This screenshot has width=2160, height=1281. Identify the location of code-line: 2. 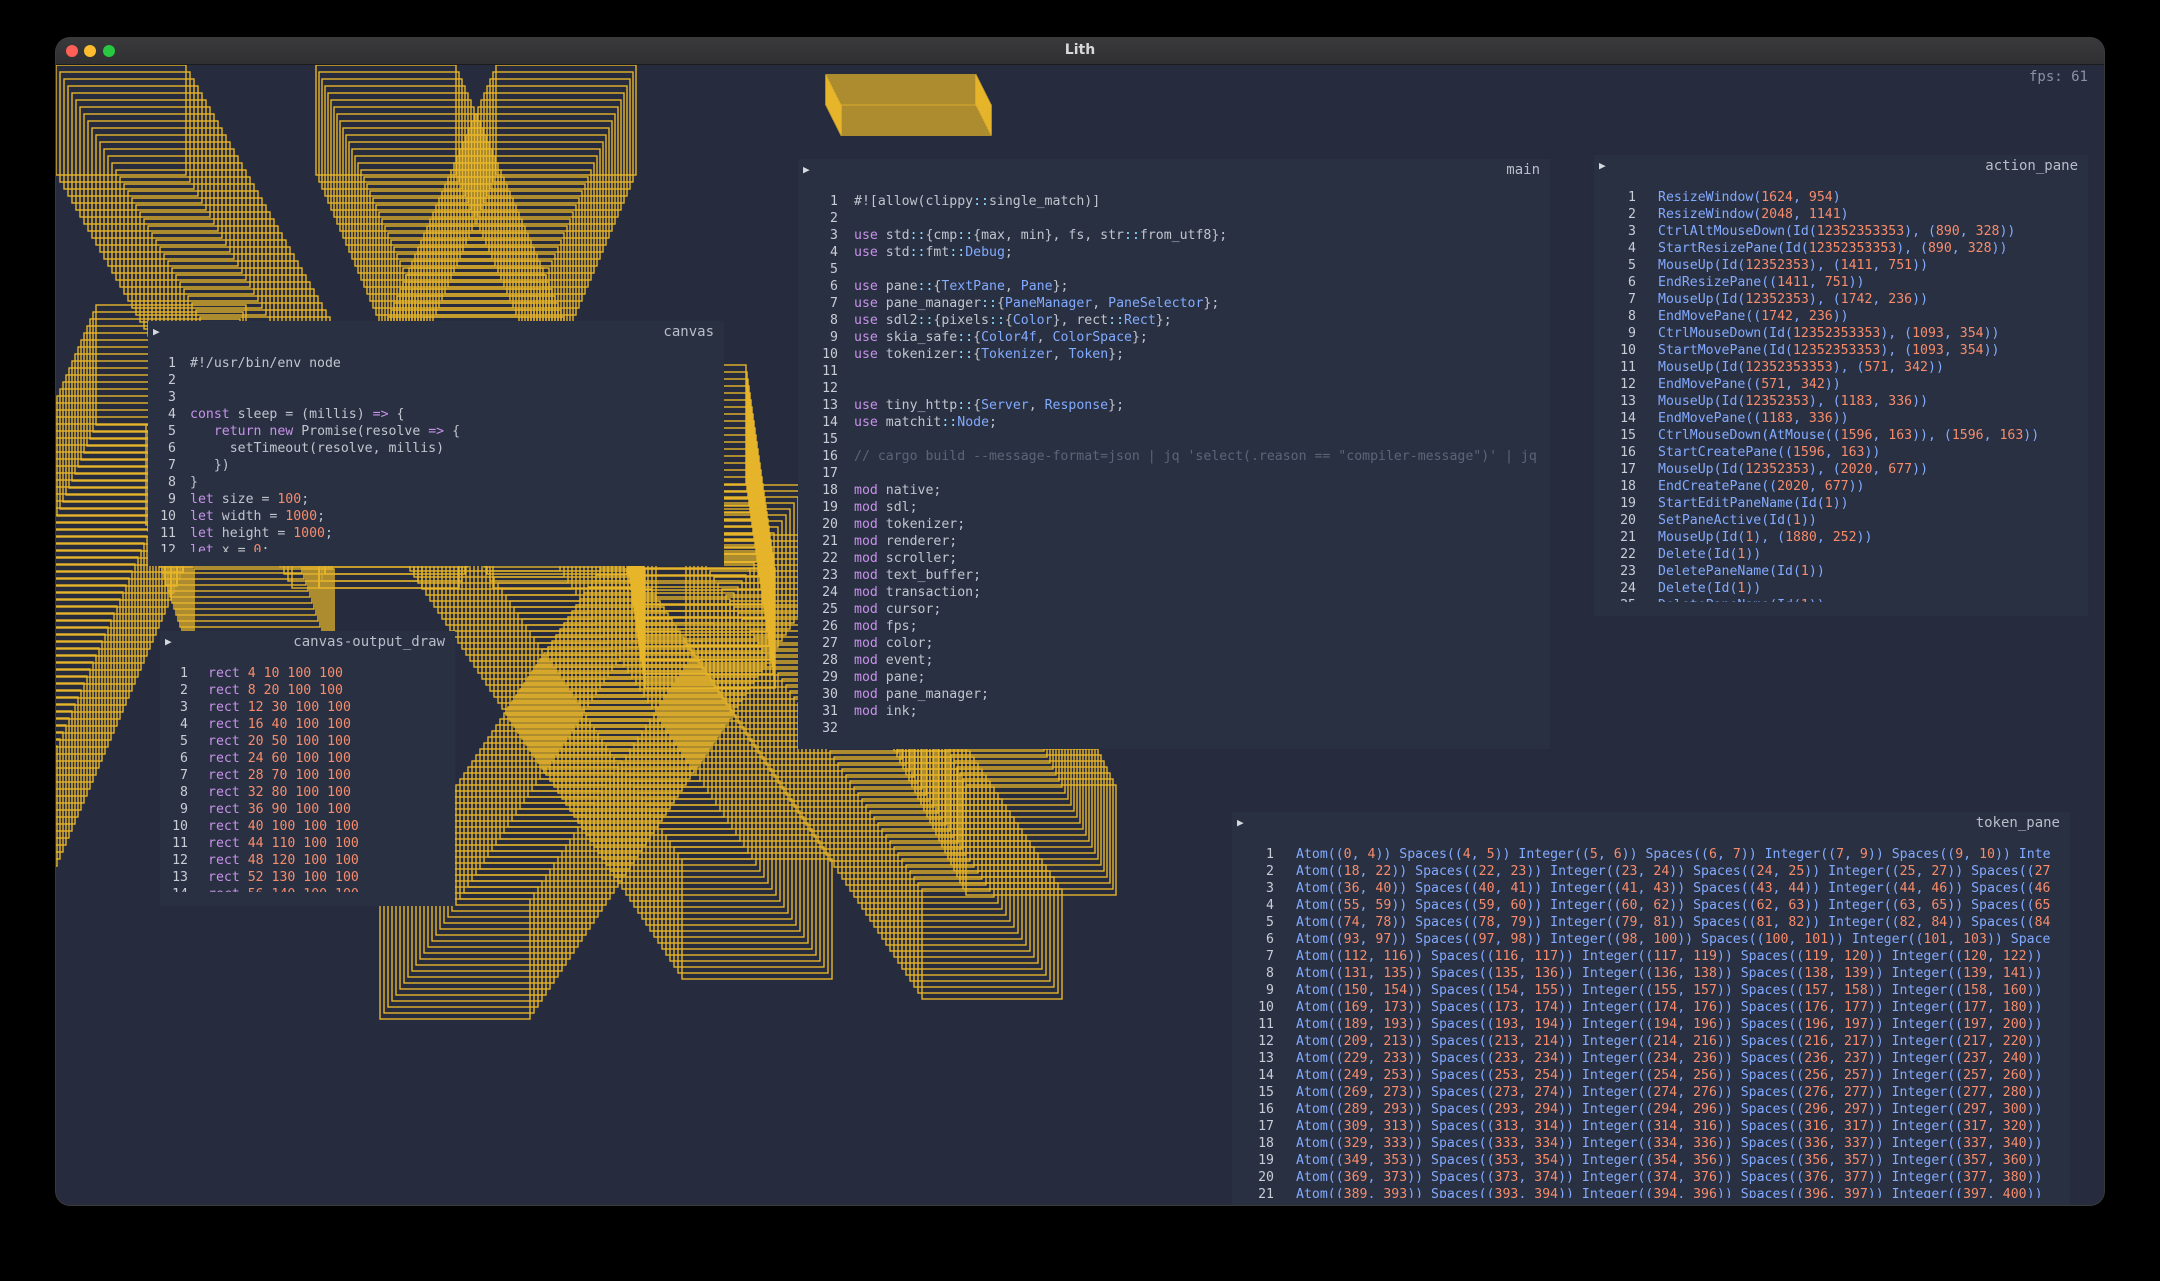
(436, 380).